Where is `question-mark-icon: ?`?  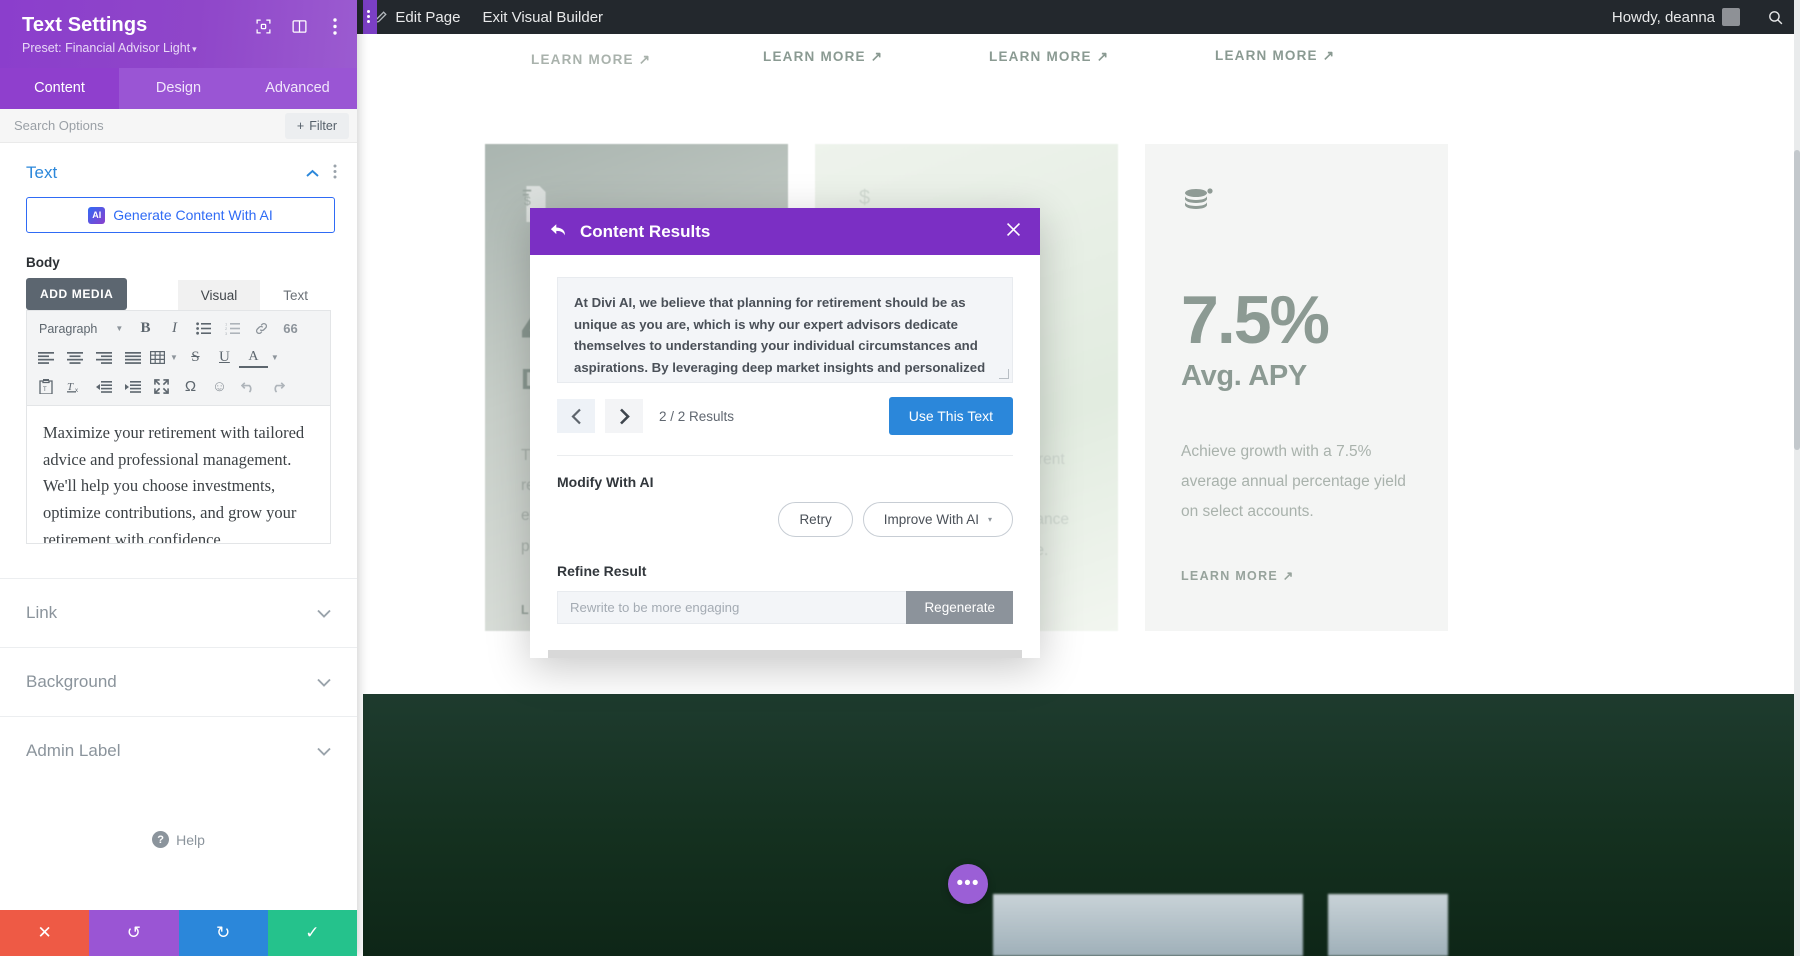
question-mark-icon: ? is located at coordinates (161, 839).